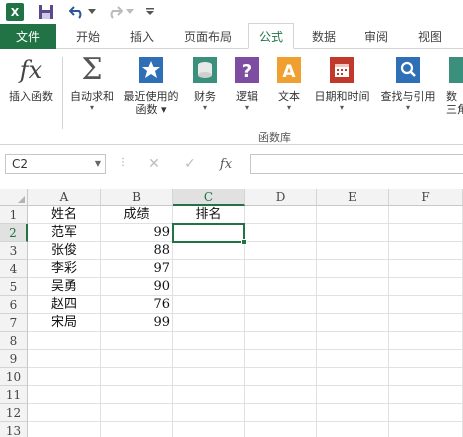 This screenshot has height=437, width=463. Describe the element at coordinates (209, 395) in the screenshot. I see `cell-c11` at that location.